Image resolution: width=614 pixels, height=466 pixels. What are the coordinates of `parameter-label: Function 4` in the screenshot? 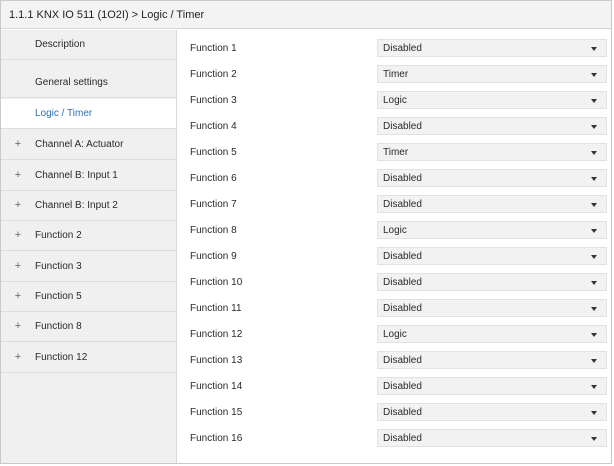 It's located at (213, 126).